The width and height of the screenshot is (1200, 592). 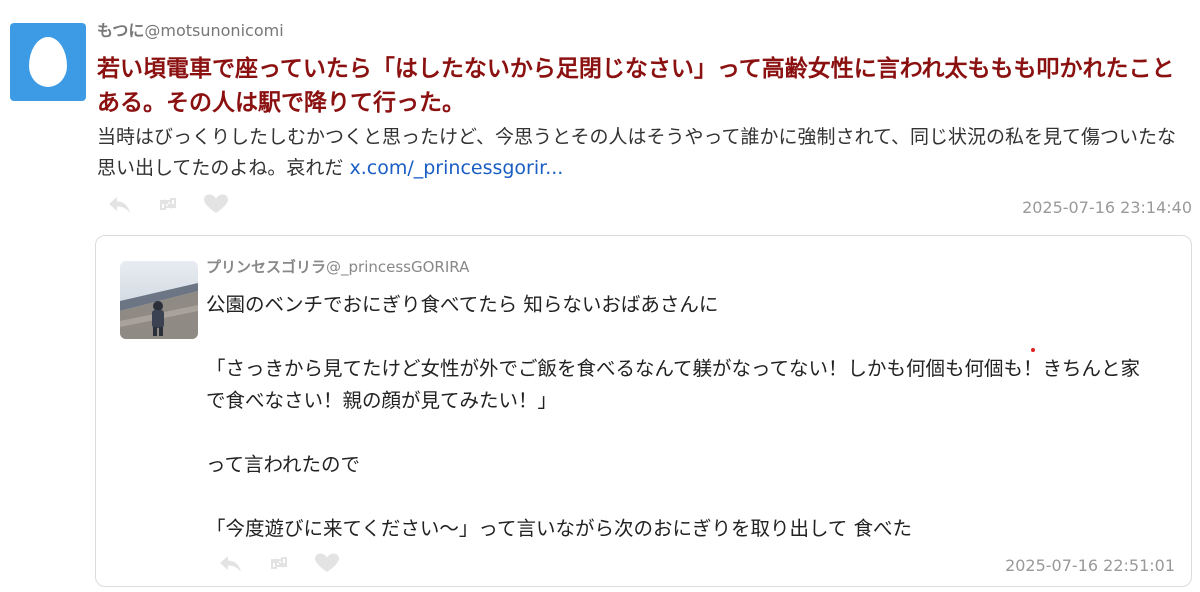 What do you see at coordinates (462, 304) in the screenshot?
I see `quote-line: 公園のベンチでおにぎり食べてたら 知らないおばあさんに` at bounding box center [462, 304].